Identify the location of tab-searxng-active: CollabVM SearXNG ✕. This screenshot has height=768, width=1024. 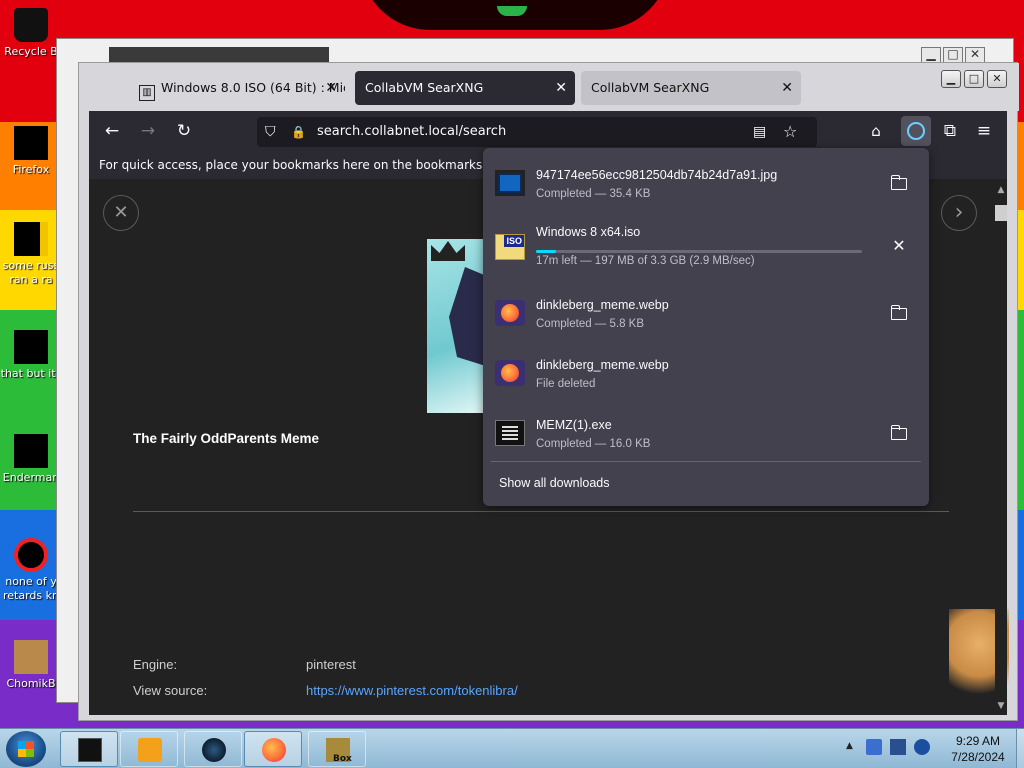
(465, 88).